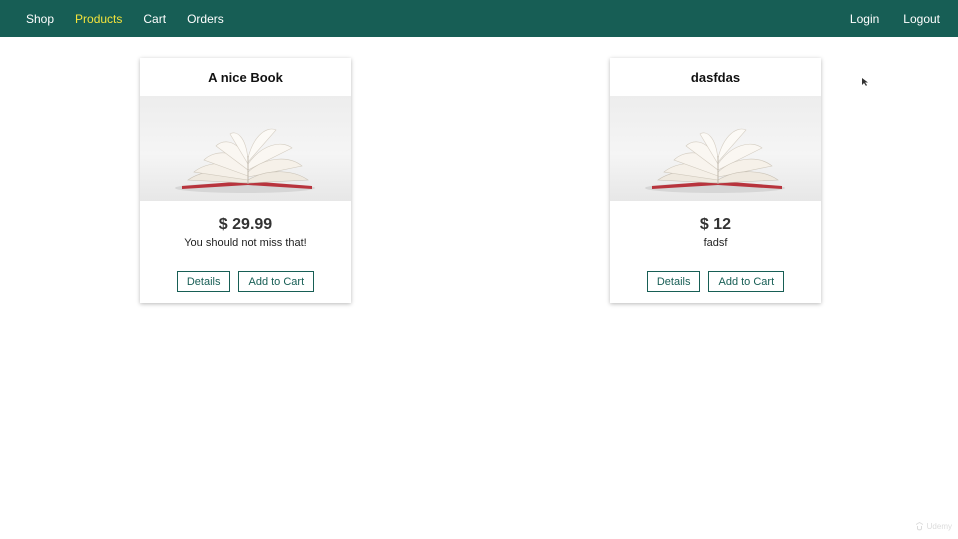 The image size is (958, 539). I want to click on product-description: fadsf, so click(715, 243).